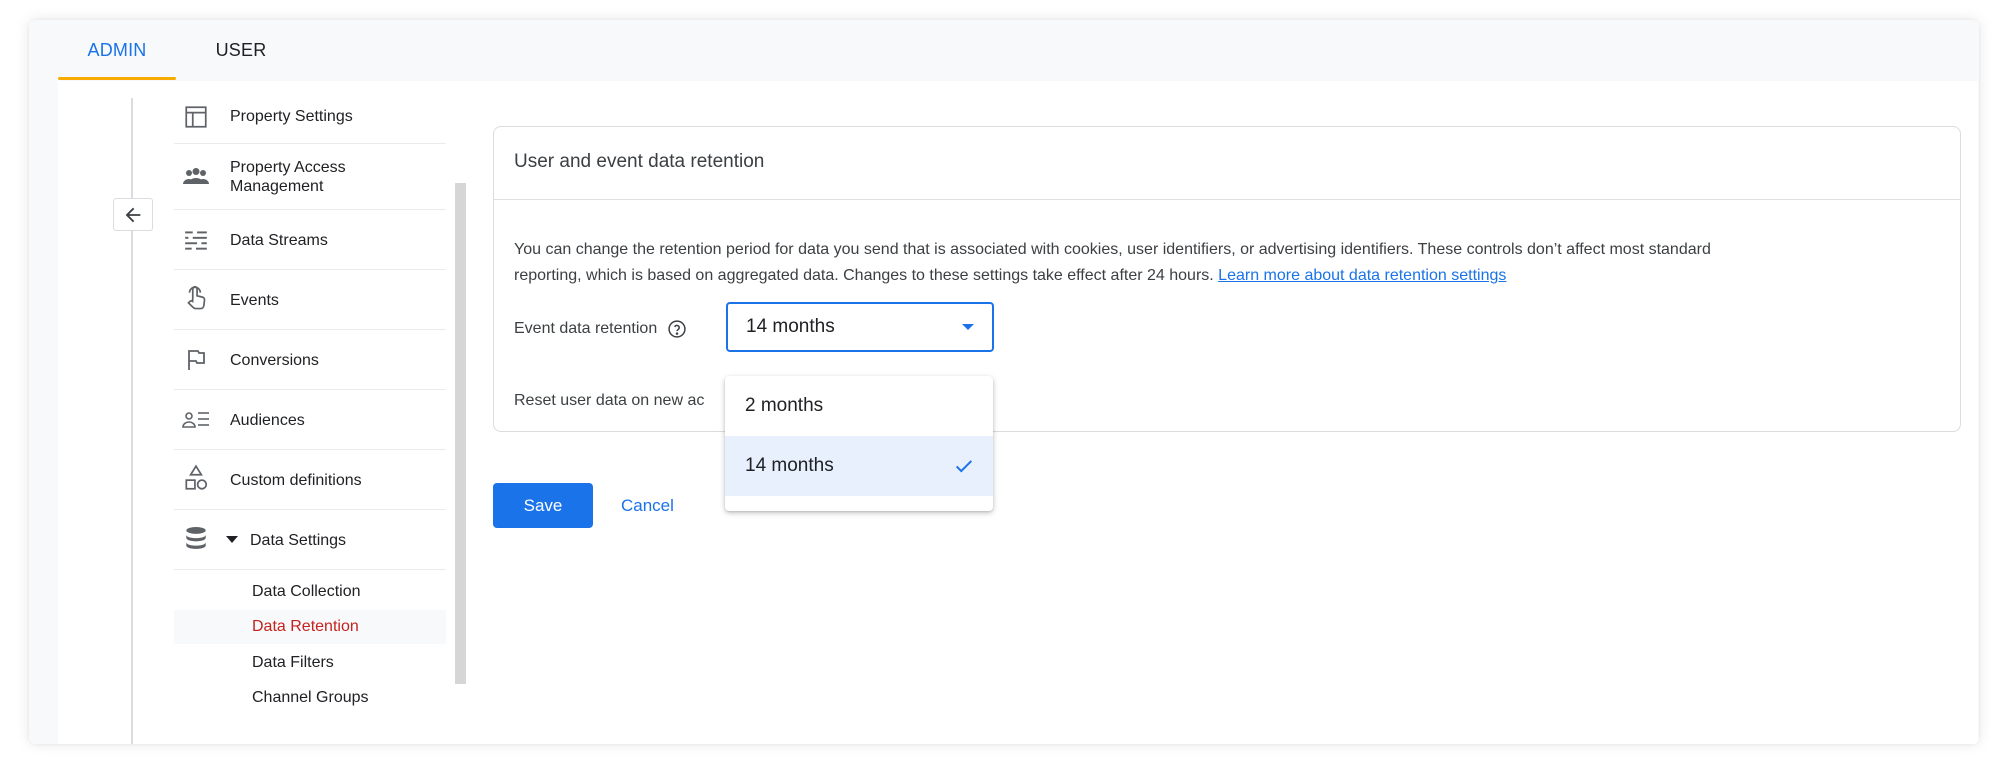 Image resolution: width=2008 pixels, height=783 pixels. I want to click on sidebar-item-label: Custom definitions, so click(296, 480).